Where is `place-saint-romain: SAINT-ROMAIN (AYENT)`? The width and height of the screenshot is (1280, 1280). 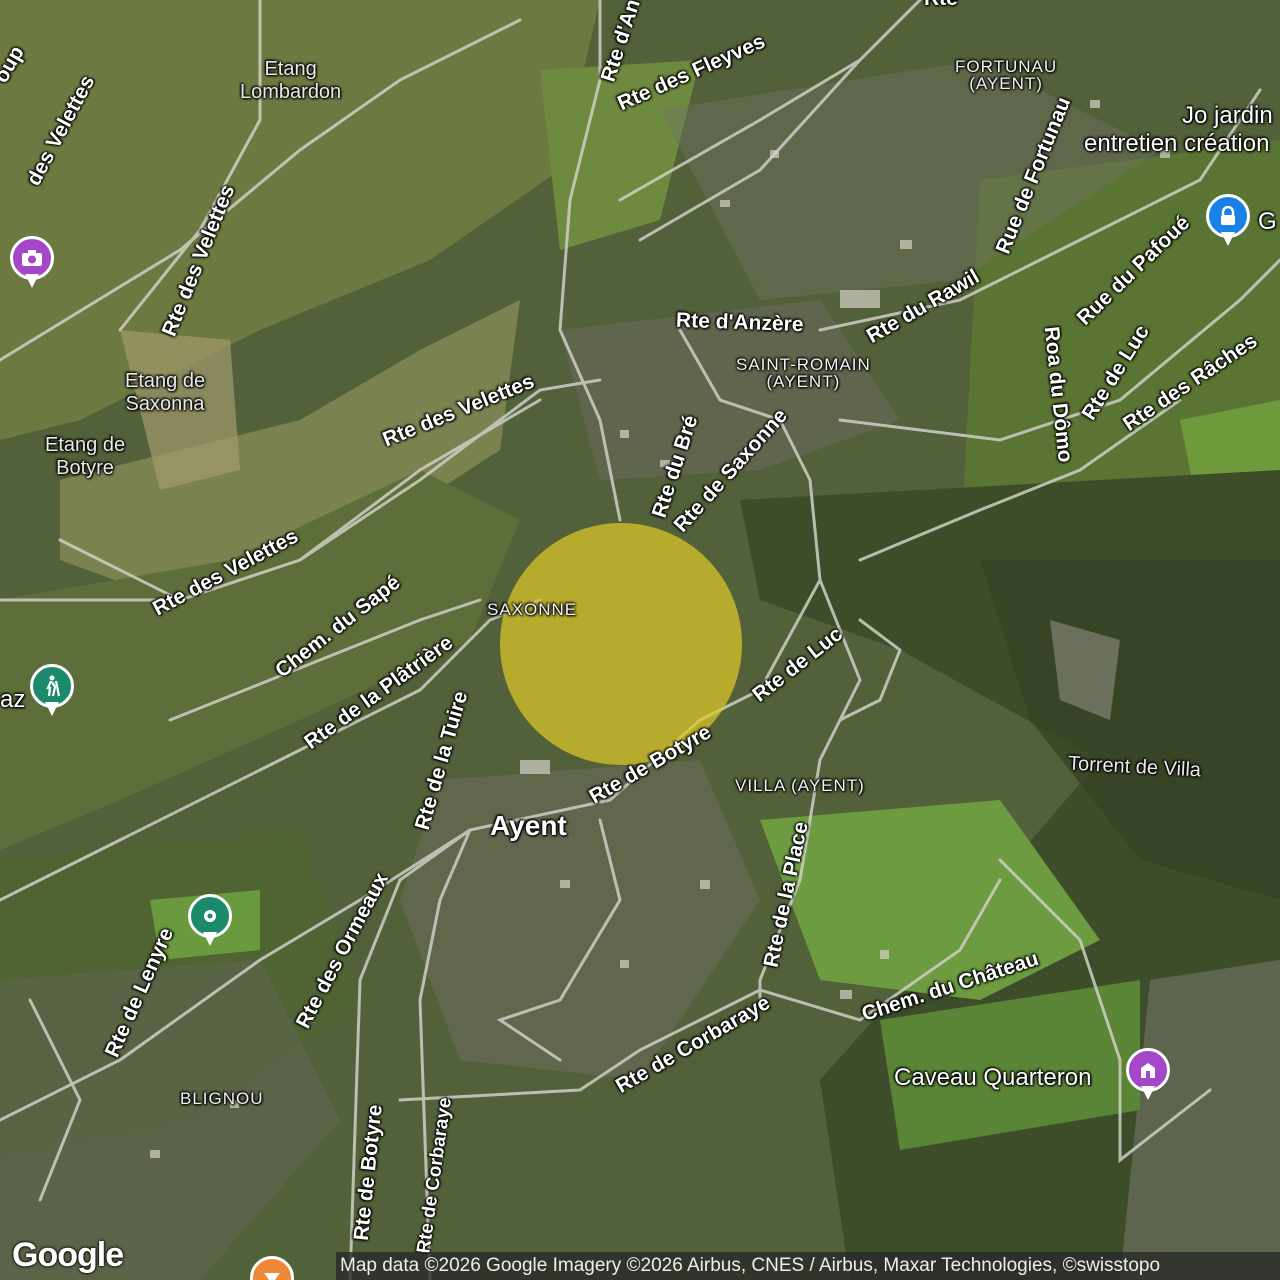
place-saint-romain: SAINT-ROMAIN (AYENT) is located at coordinates (803, 373).